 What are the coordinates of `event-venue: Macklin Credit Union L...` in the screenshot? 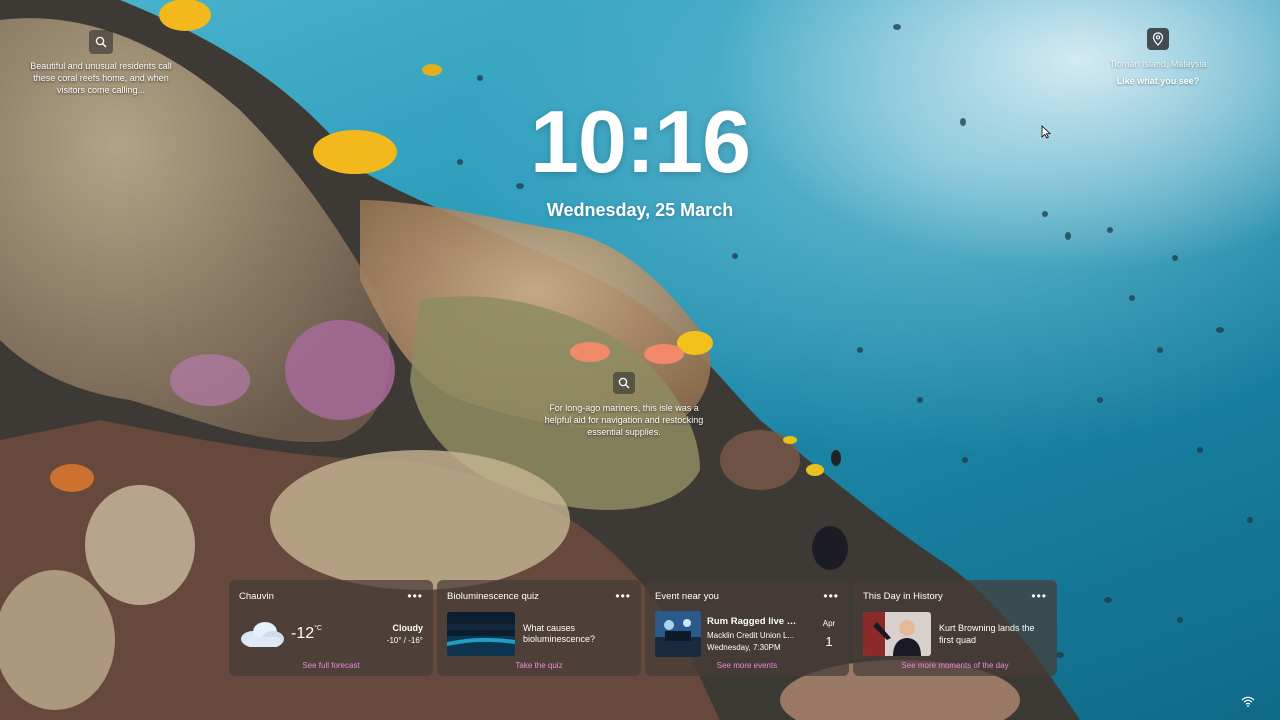 It's located at (751, 635).